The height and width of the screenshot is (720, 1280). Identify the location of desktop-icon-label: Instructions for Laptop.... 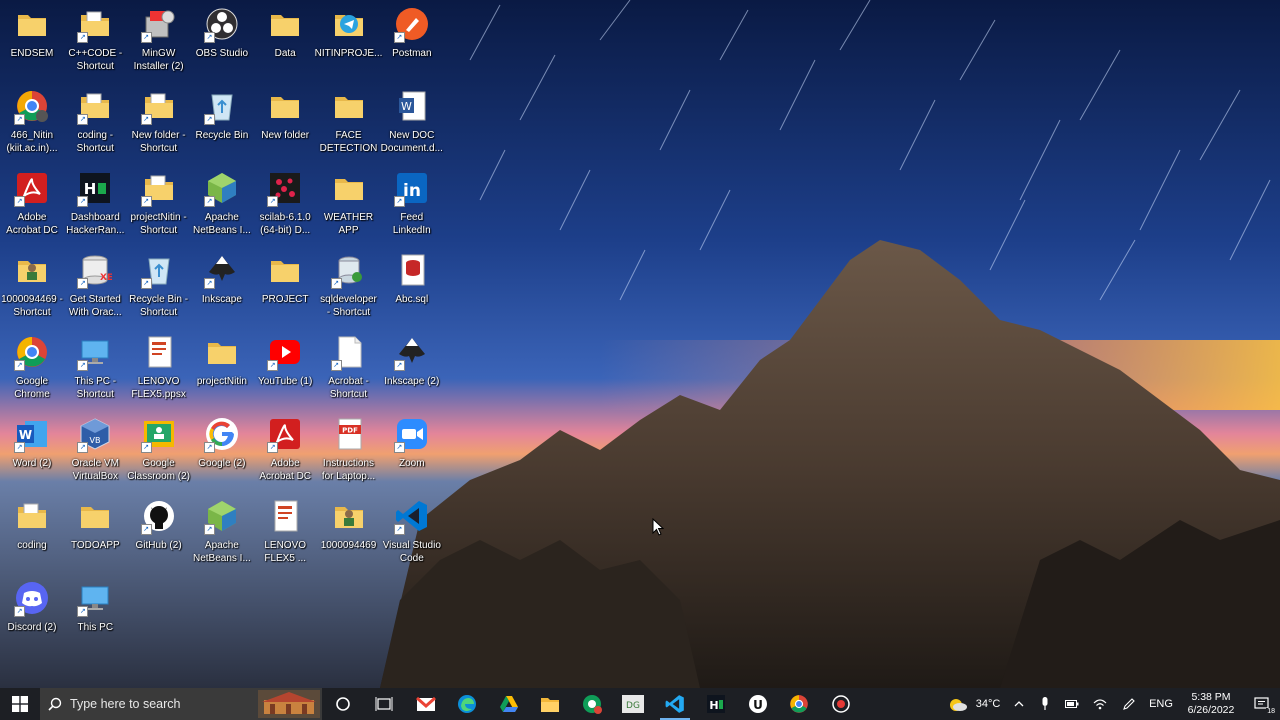
(348, 470).